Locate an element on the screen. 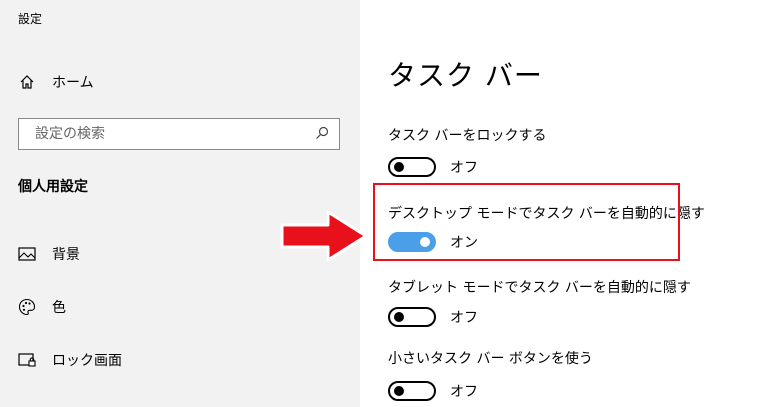 Image resolution: width=768 pixels, height=407 pixels. sidebar-item-lock-screen: ロック画面 is located at coordinates (70, 360).